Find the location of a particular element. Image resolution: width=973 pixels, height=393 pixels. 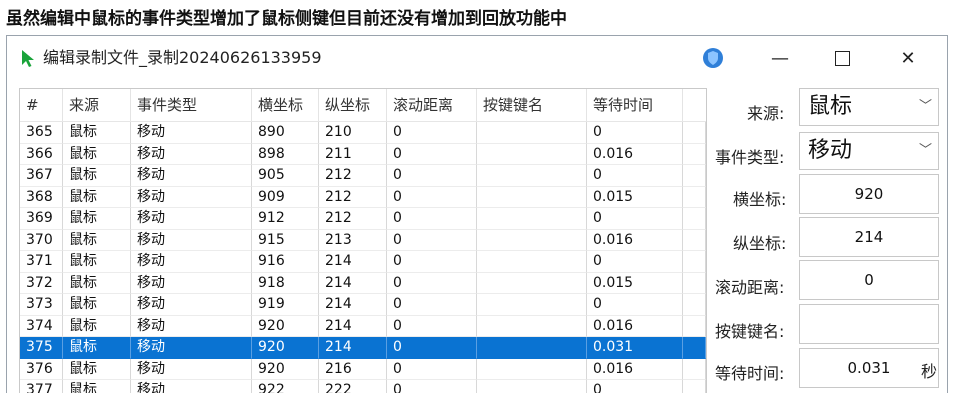

minimize-button: — is located at coordinates (780, 58).